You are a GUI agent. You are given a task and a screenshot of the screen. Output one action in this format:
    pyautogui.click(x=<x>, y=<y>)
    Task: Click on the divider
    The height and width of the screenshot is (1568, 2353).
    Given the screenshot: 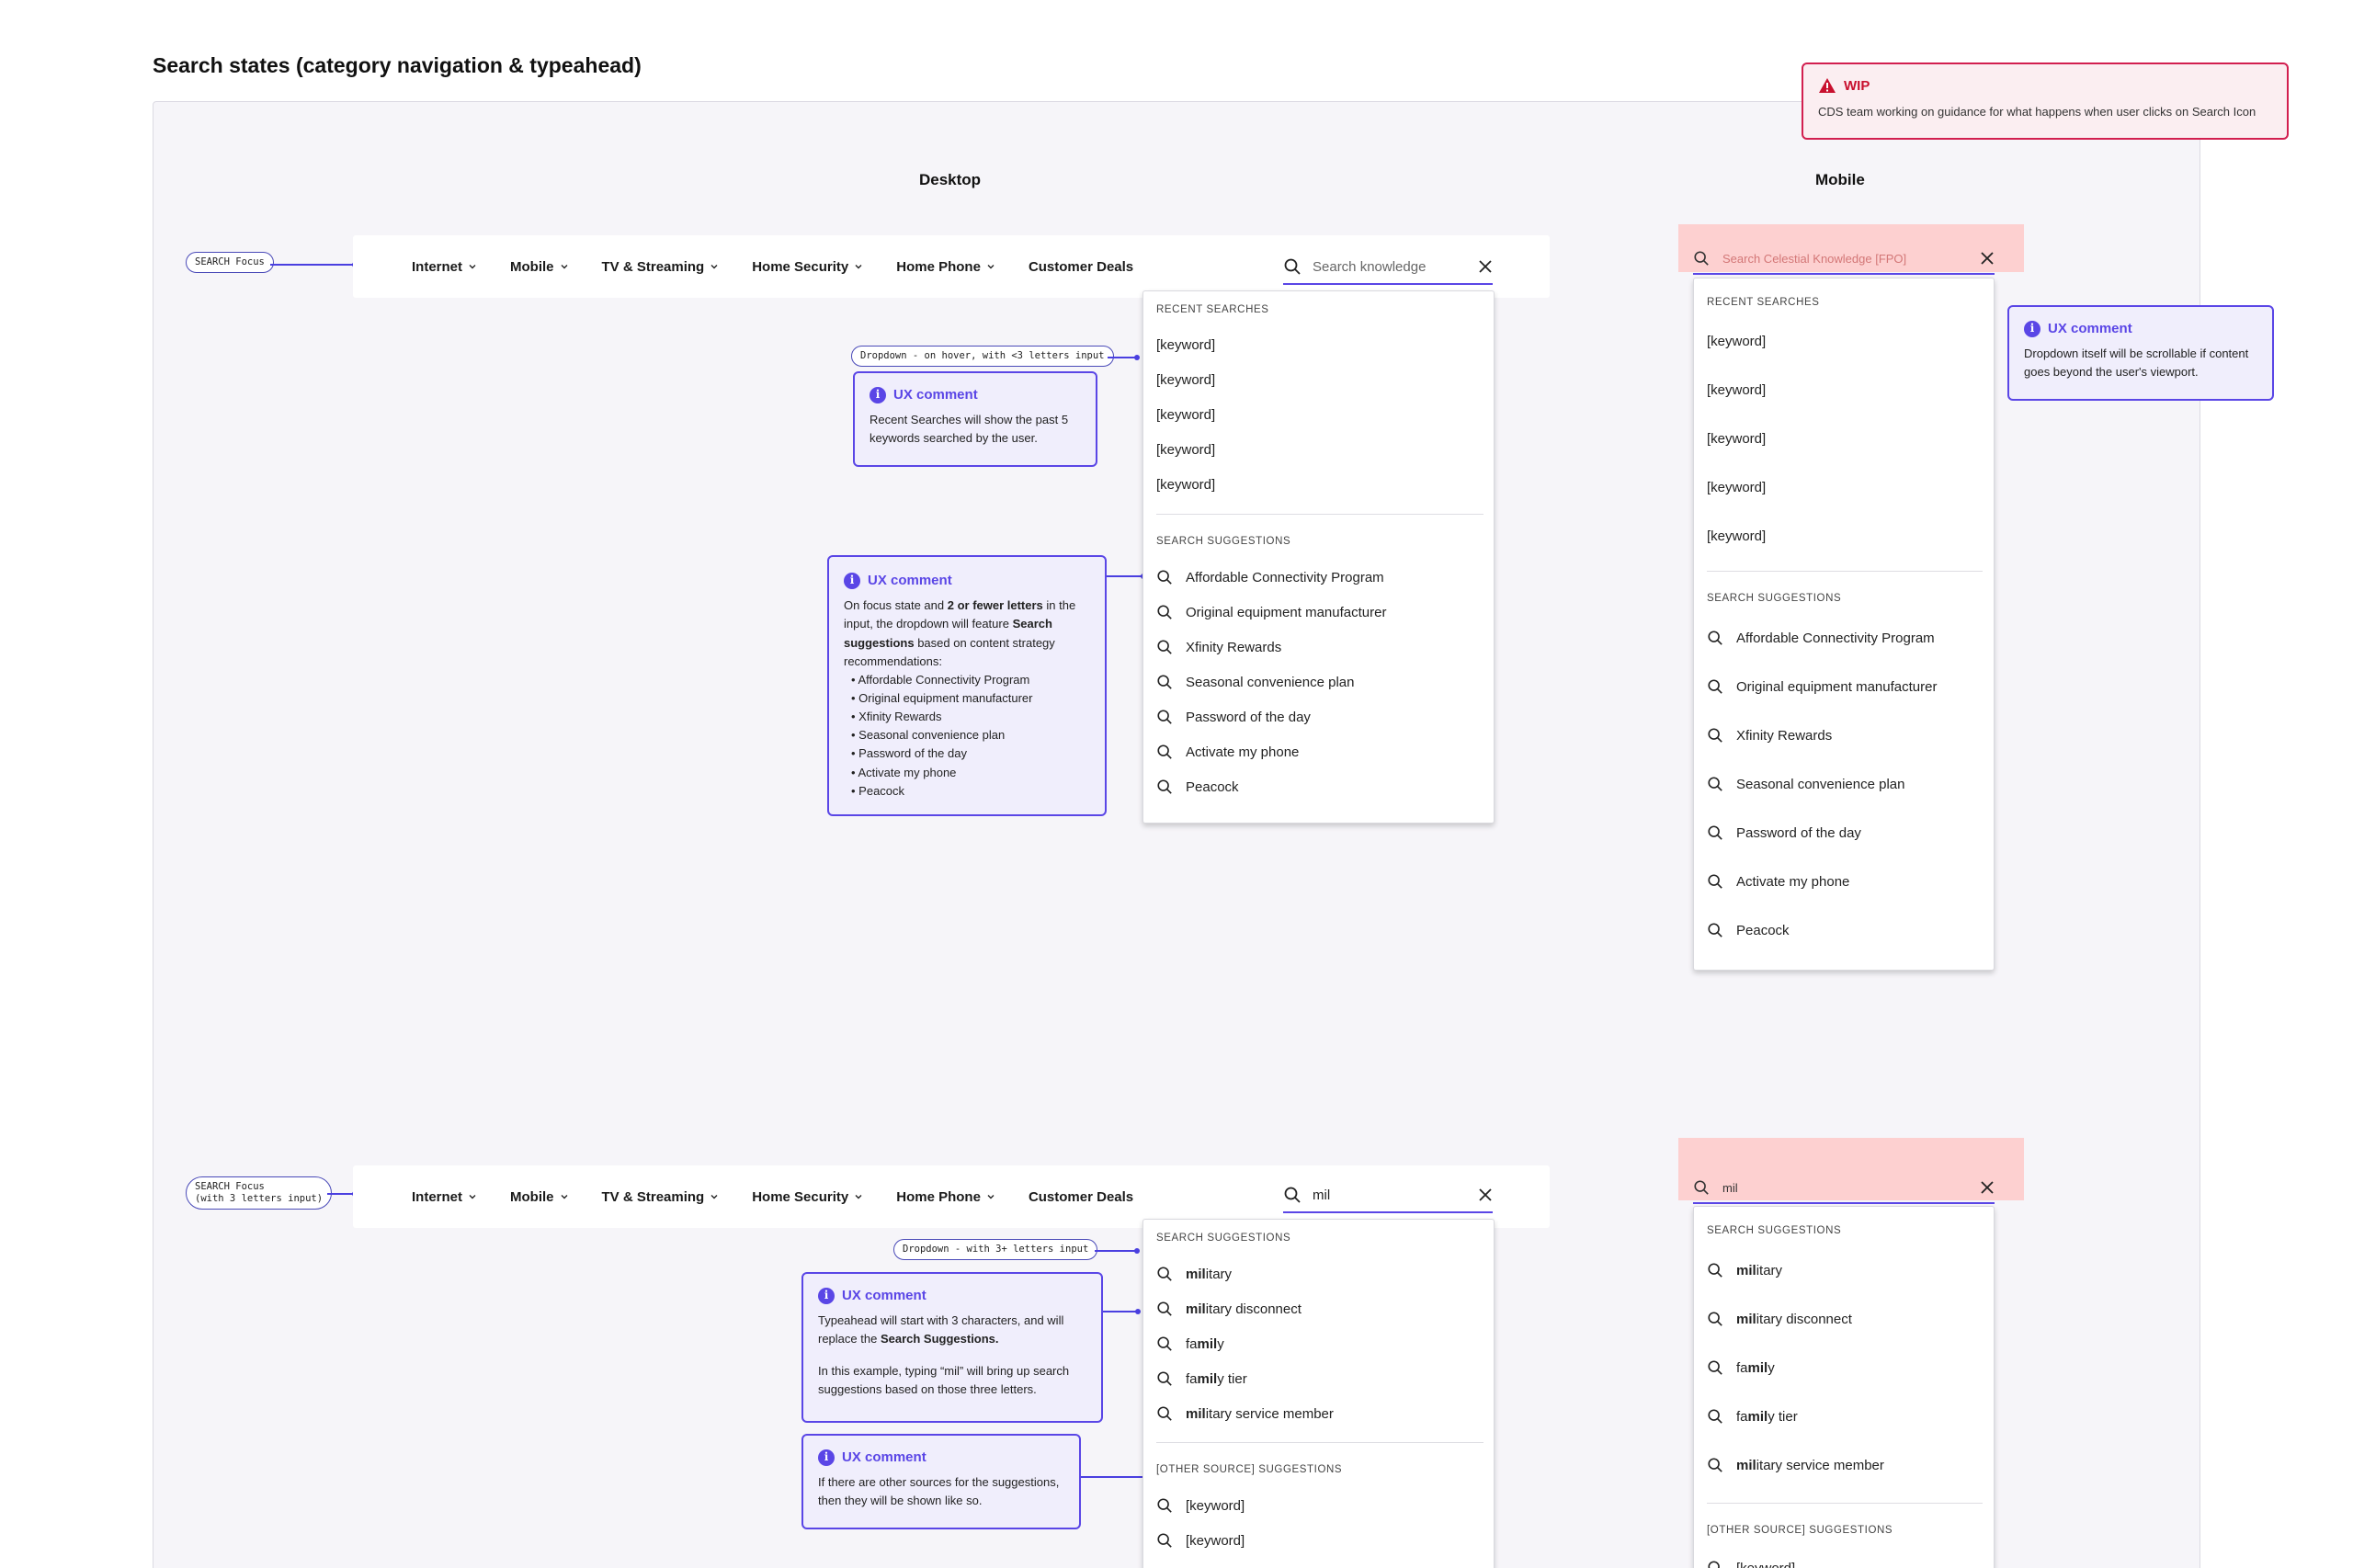 What is the action you would take?
    pyautogui.click(x=1319, y=514)
    